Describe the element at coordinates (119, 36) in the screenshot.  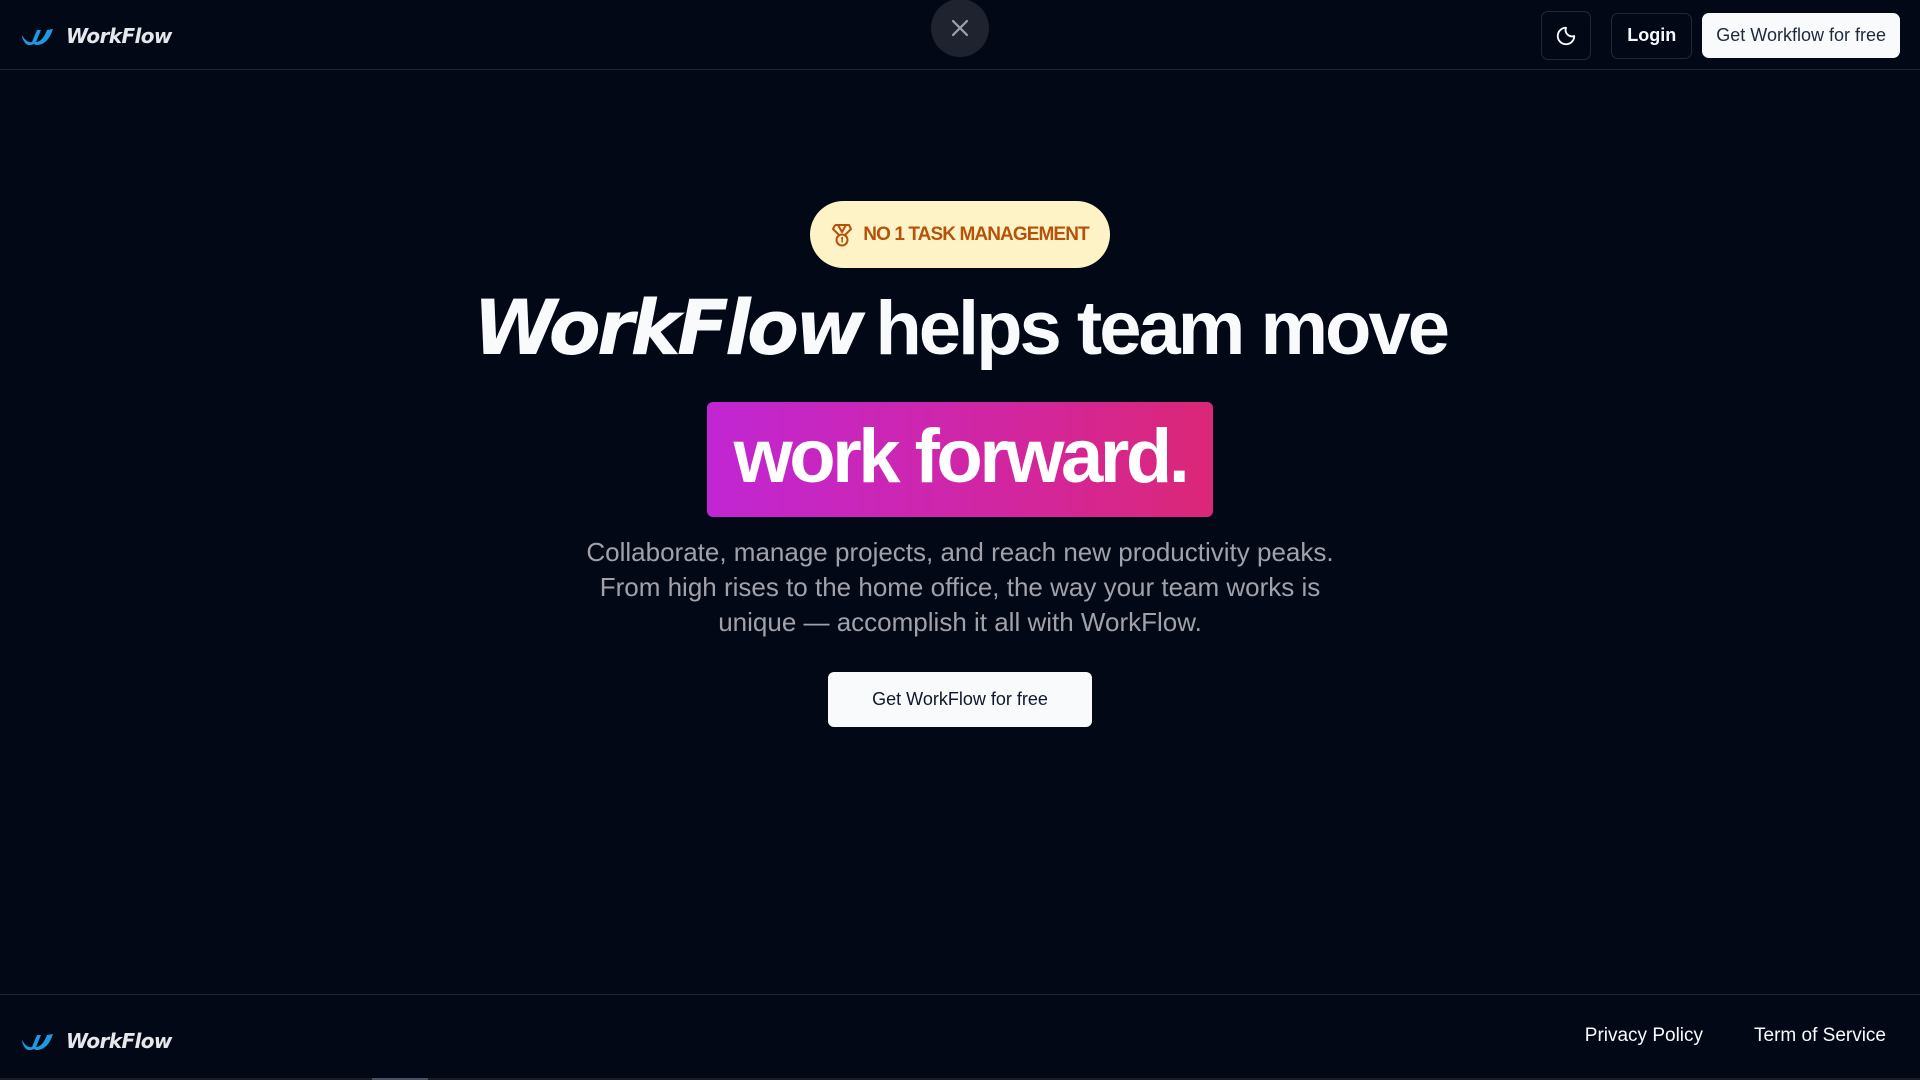
I see `brand-name: WorkFlow` at that location.